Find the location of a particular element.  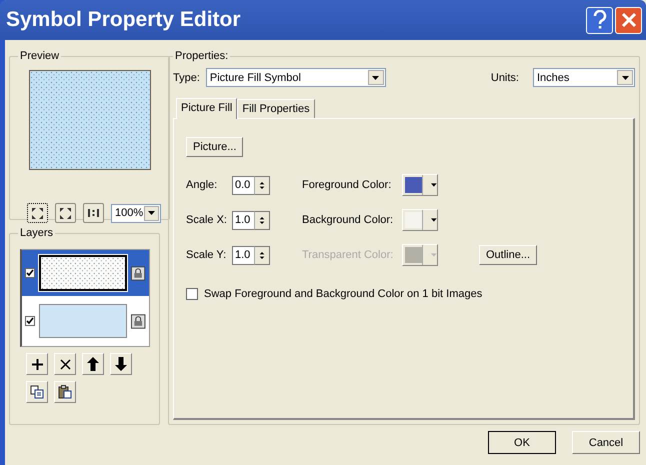

zoom-out-button is located at coordinates (65, 213).